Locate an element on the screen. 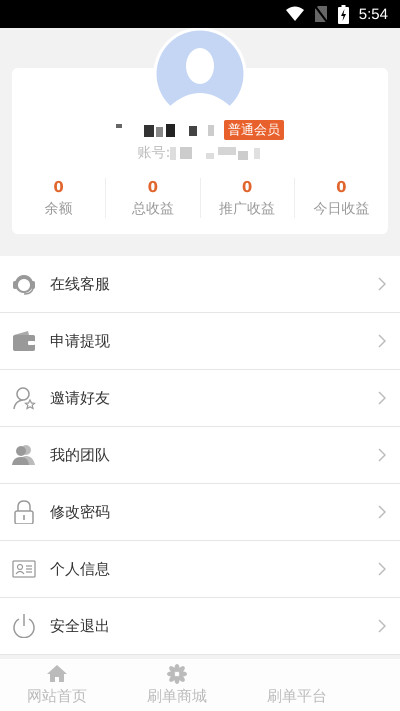  menu-item: 我的团队 is located at coordinates (200, 455).